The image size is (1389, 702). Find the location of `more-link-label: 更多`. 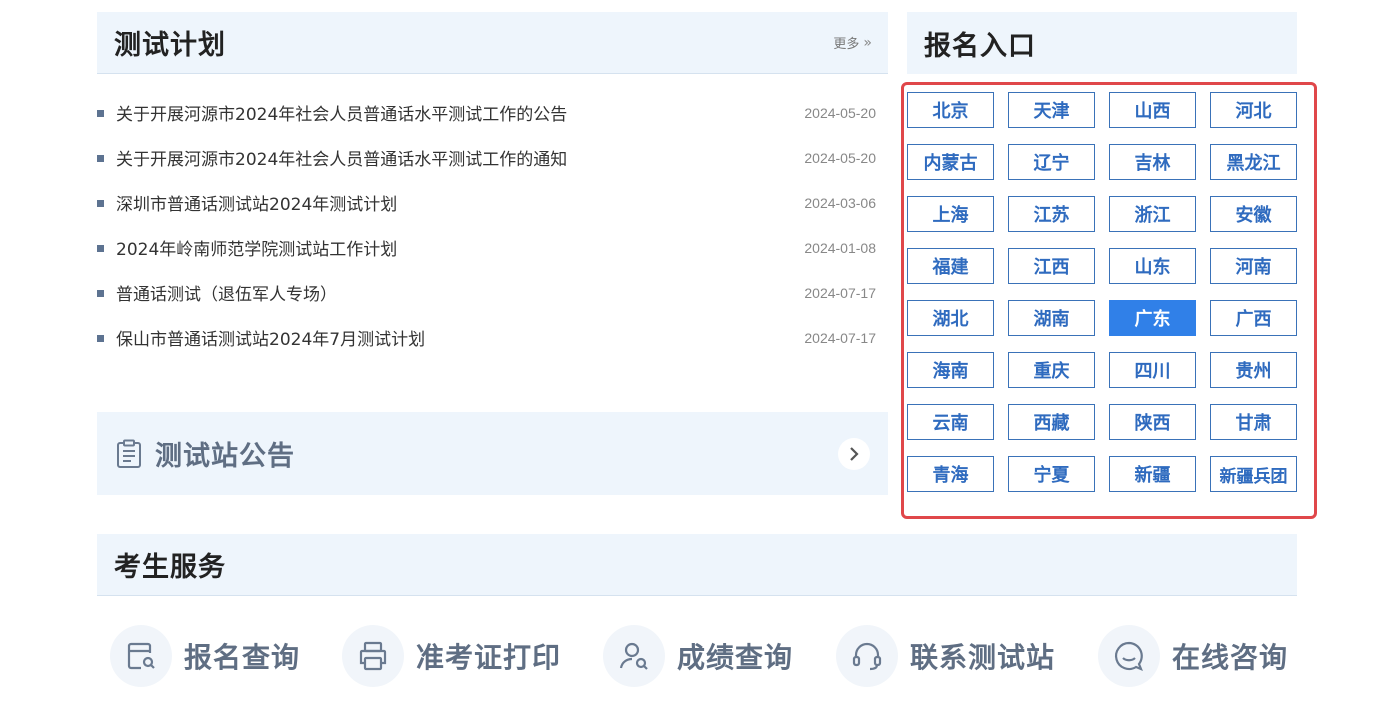

more-link-label: 更多 is located at coordinates (846, 44).